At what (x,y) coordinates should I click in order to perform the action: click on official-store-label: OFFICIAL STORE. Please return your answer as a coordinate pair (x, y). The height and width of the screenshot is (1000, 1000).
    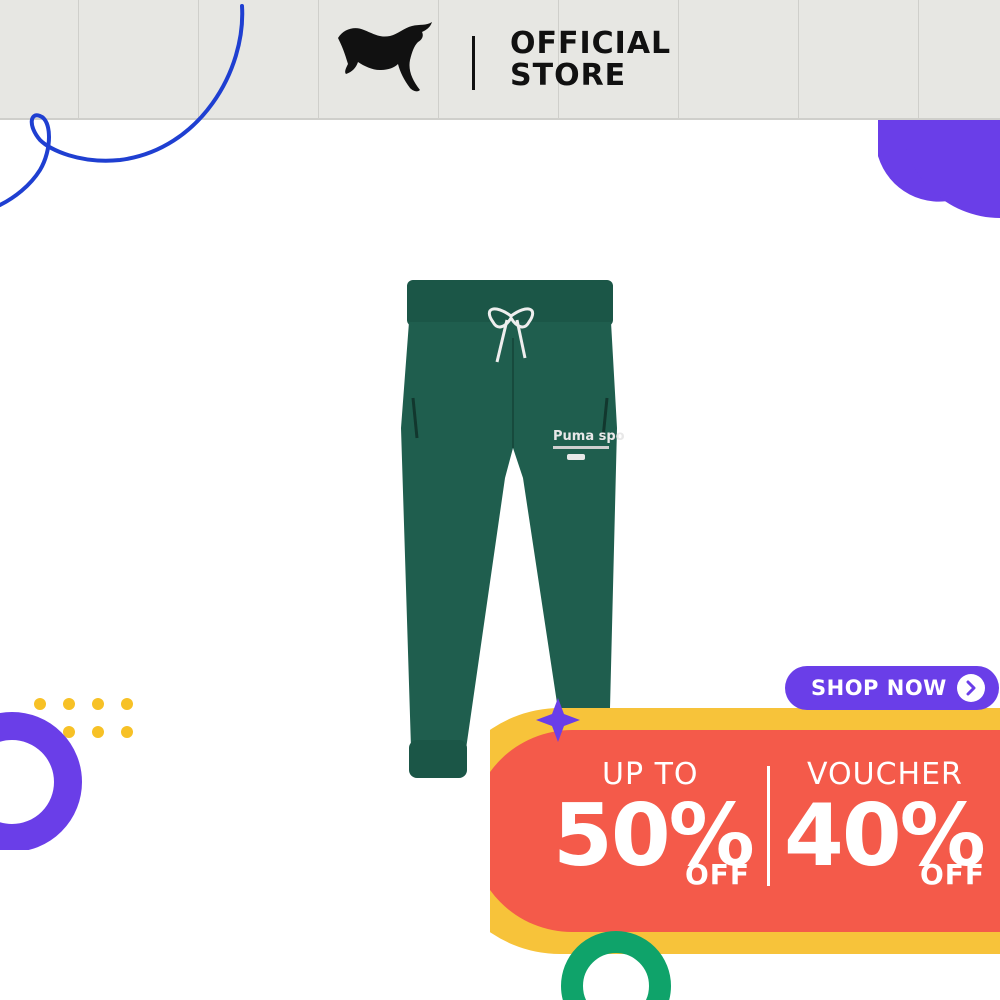
    Looking at the image, I should click on (590, 60).